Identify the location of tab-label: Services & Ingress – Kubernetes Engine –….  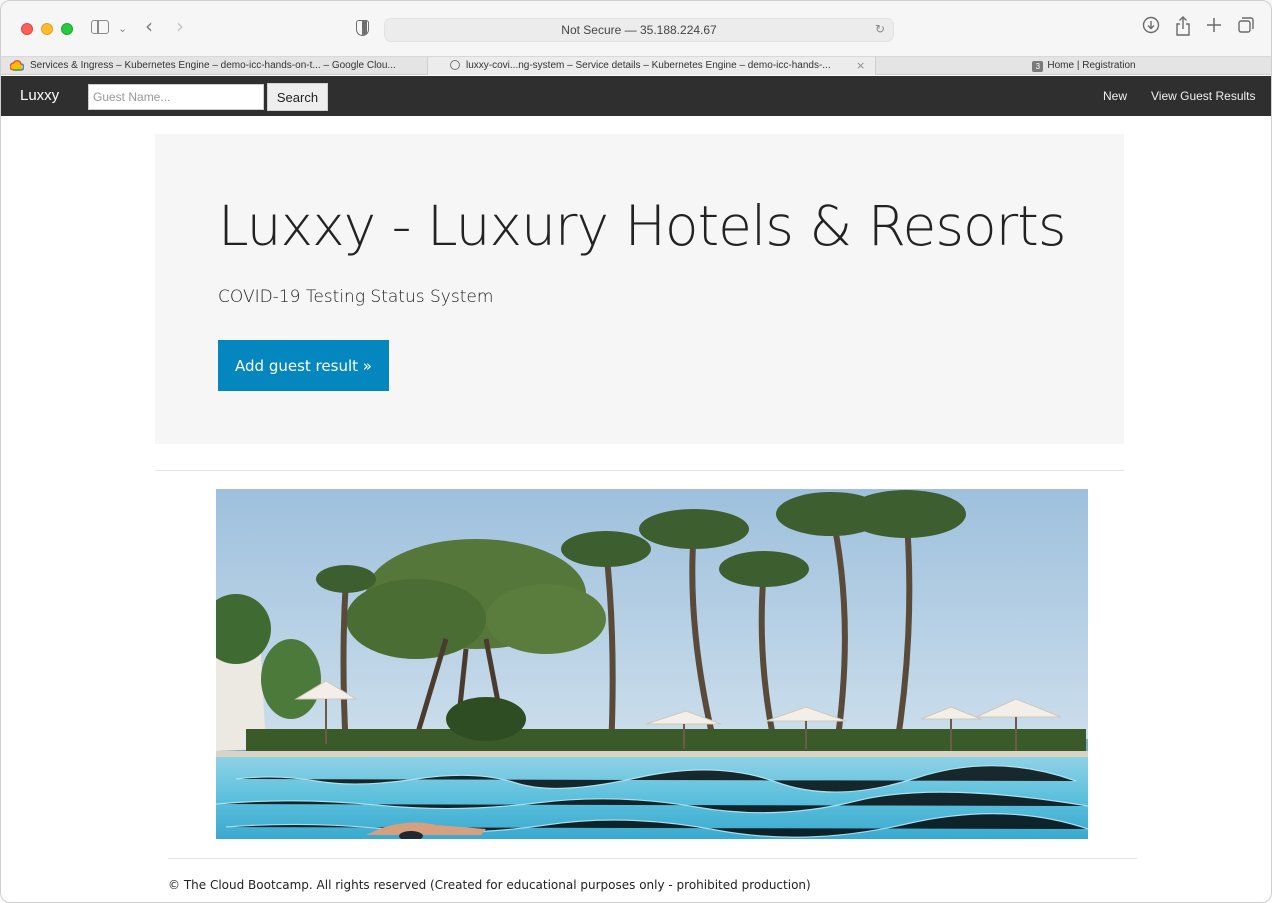
(213, 65).